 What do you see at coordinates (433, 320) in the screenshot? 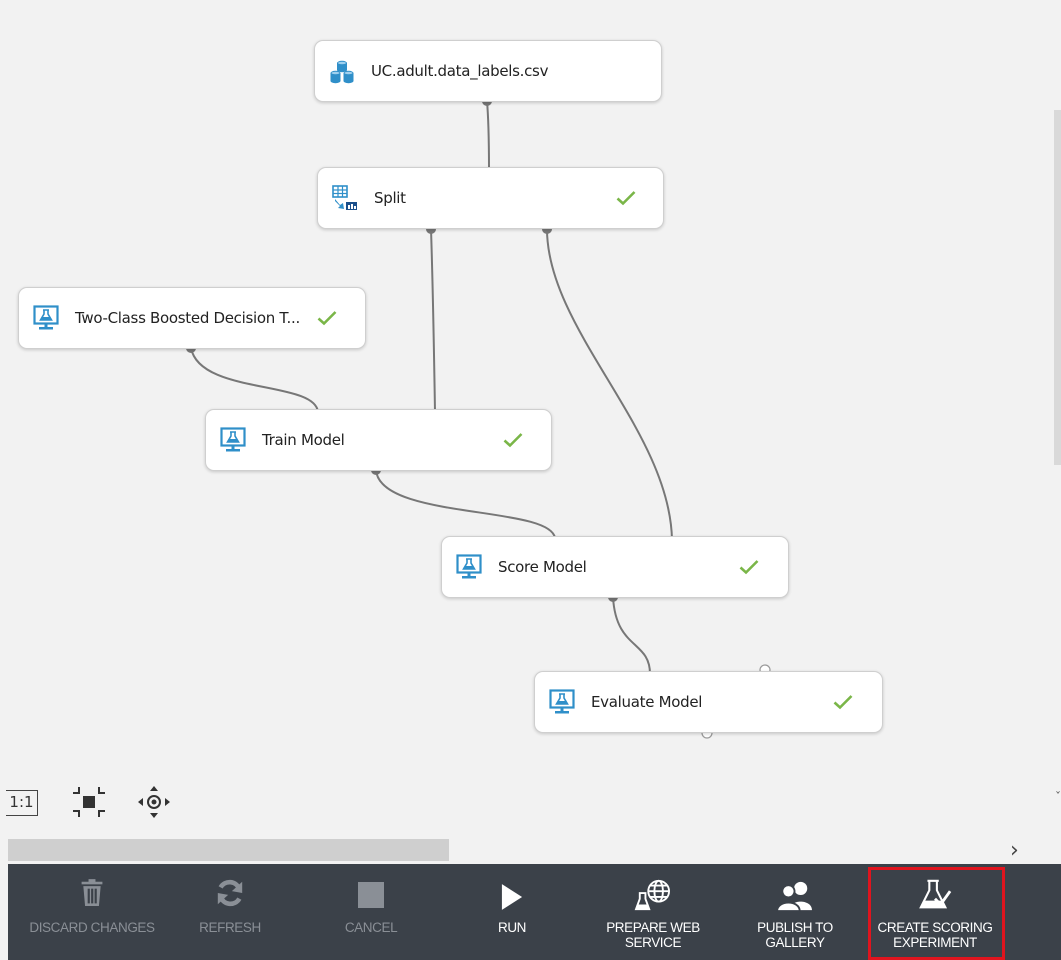
I see `wire-split-train` at bounding box center [433, 320].